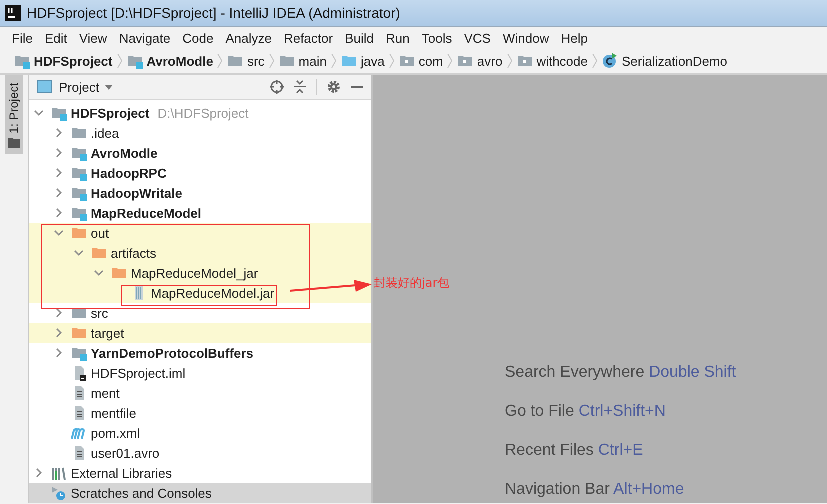 The height and width of the screenshot is (504, 827). Describe the element at coordinates (526, 38) in the screenshot. I see `menu-item: Window` at that location.